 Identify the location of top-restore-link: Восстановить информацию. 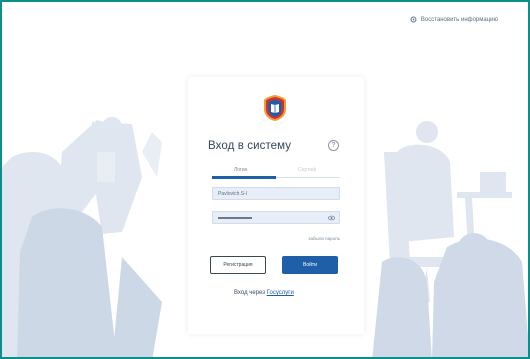
(454, 19).